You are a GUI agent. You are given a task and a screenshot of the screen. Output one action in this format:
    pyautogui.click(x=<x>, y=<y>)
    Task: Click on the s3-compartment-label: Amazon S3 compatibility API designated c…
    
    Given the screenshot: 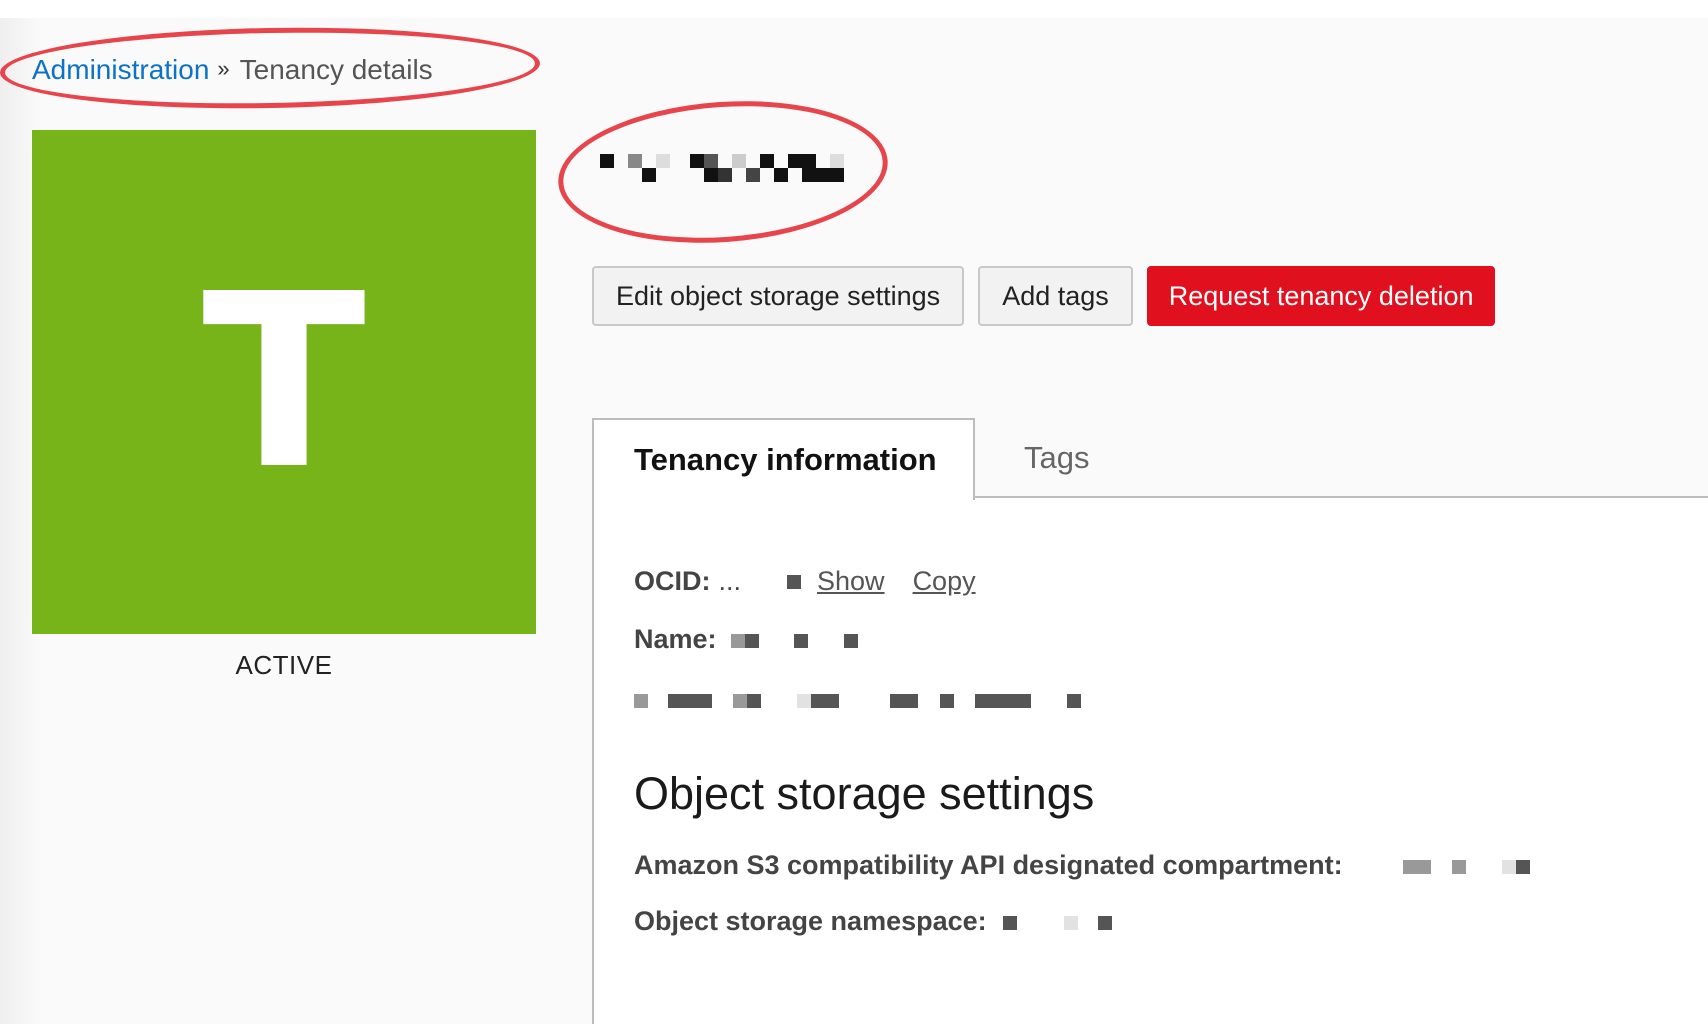 What is the action you would take?
    pyautogui.click(x=988, y=865)
    